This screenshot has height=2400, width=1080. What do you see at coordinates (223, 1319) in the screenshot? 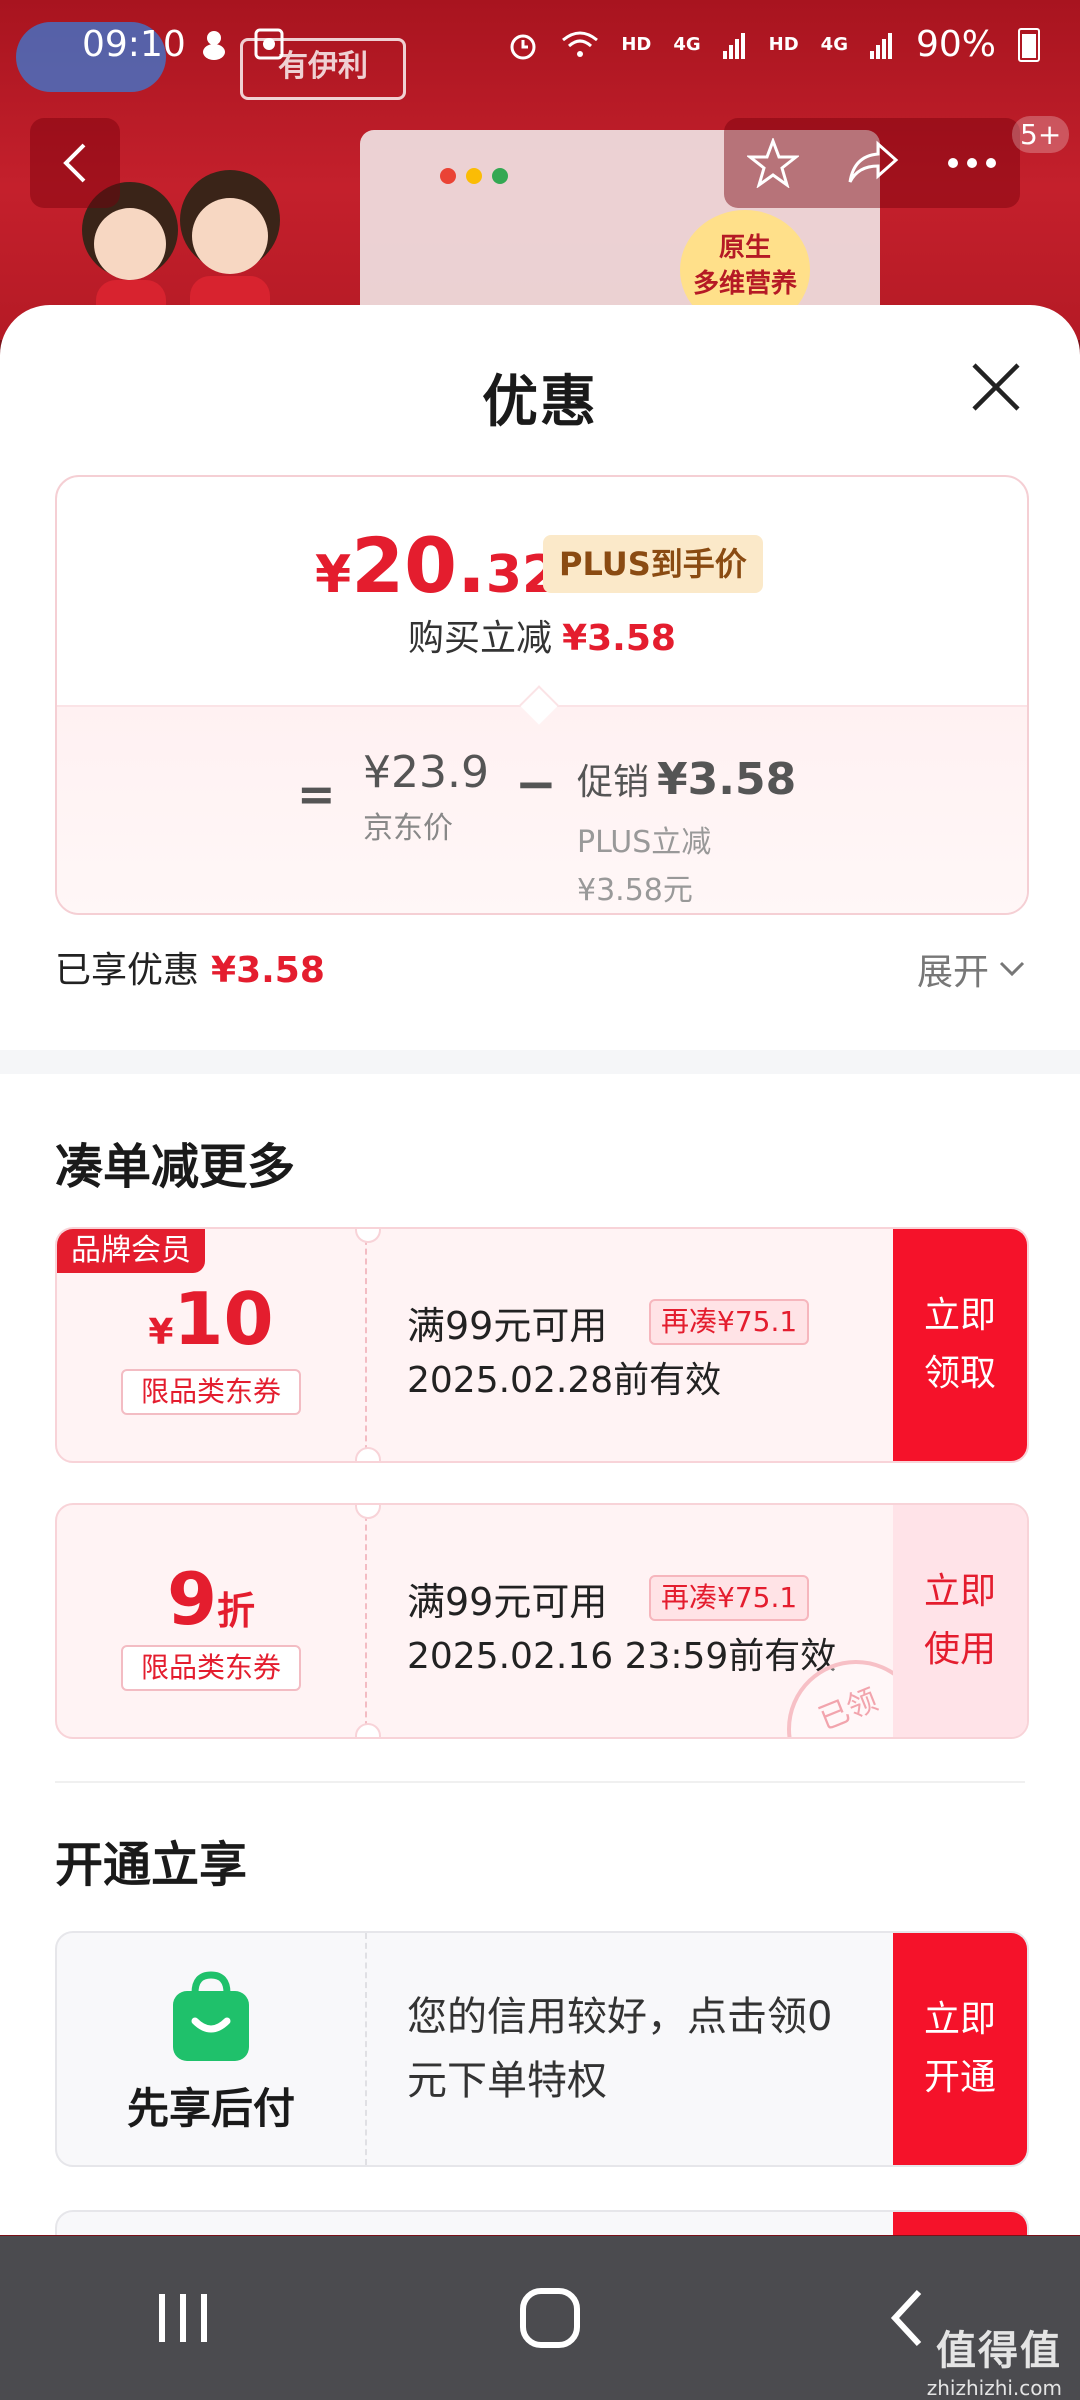
I see `coupon-value: 10` at bounding box center [223, 1319].